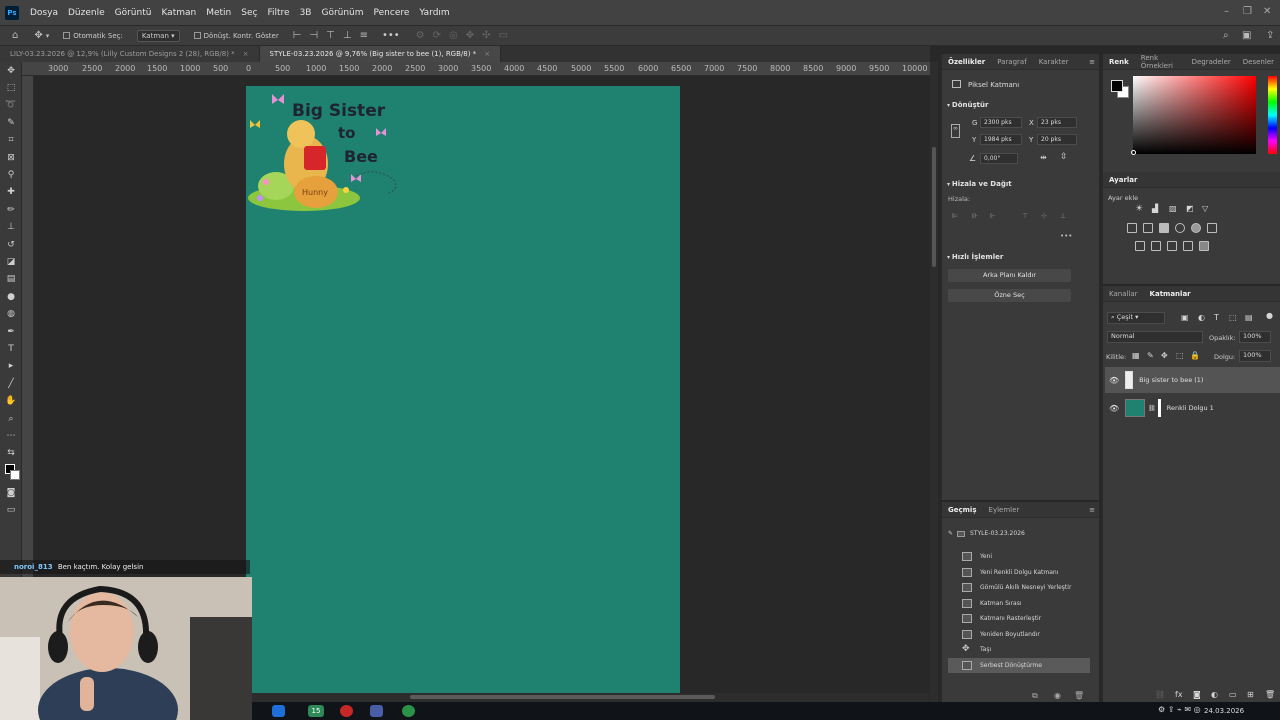 This screenshot has height=720, width=1280. Describe the element at coordinates (1226, 11) in the screenshot. I see `minimize-icon: –` at that location.